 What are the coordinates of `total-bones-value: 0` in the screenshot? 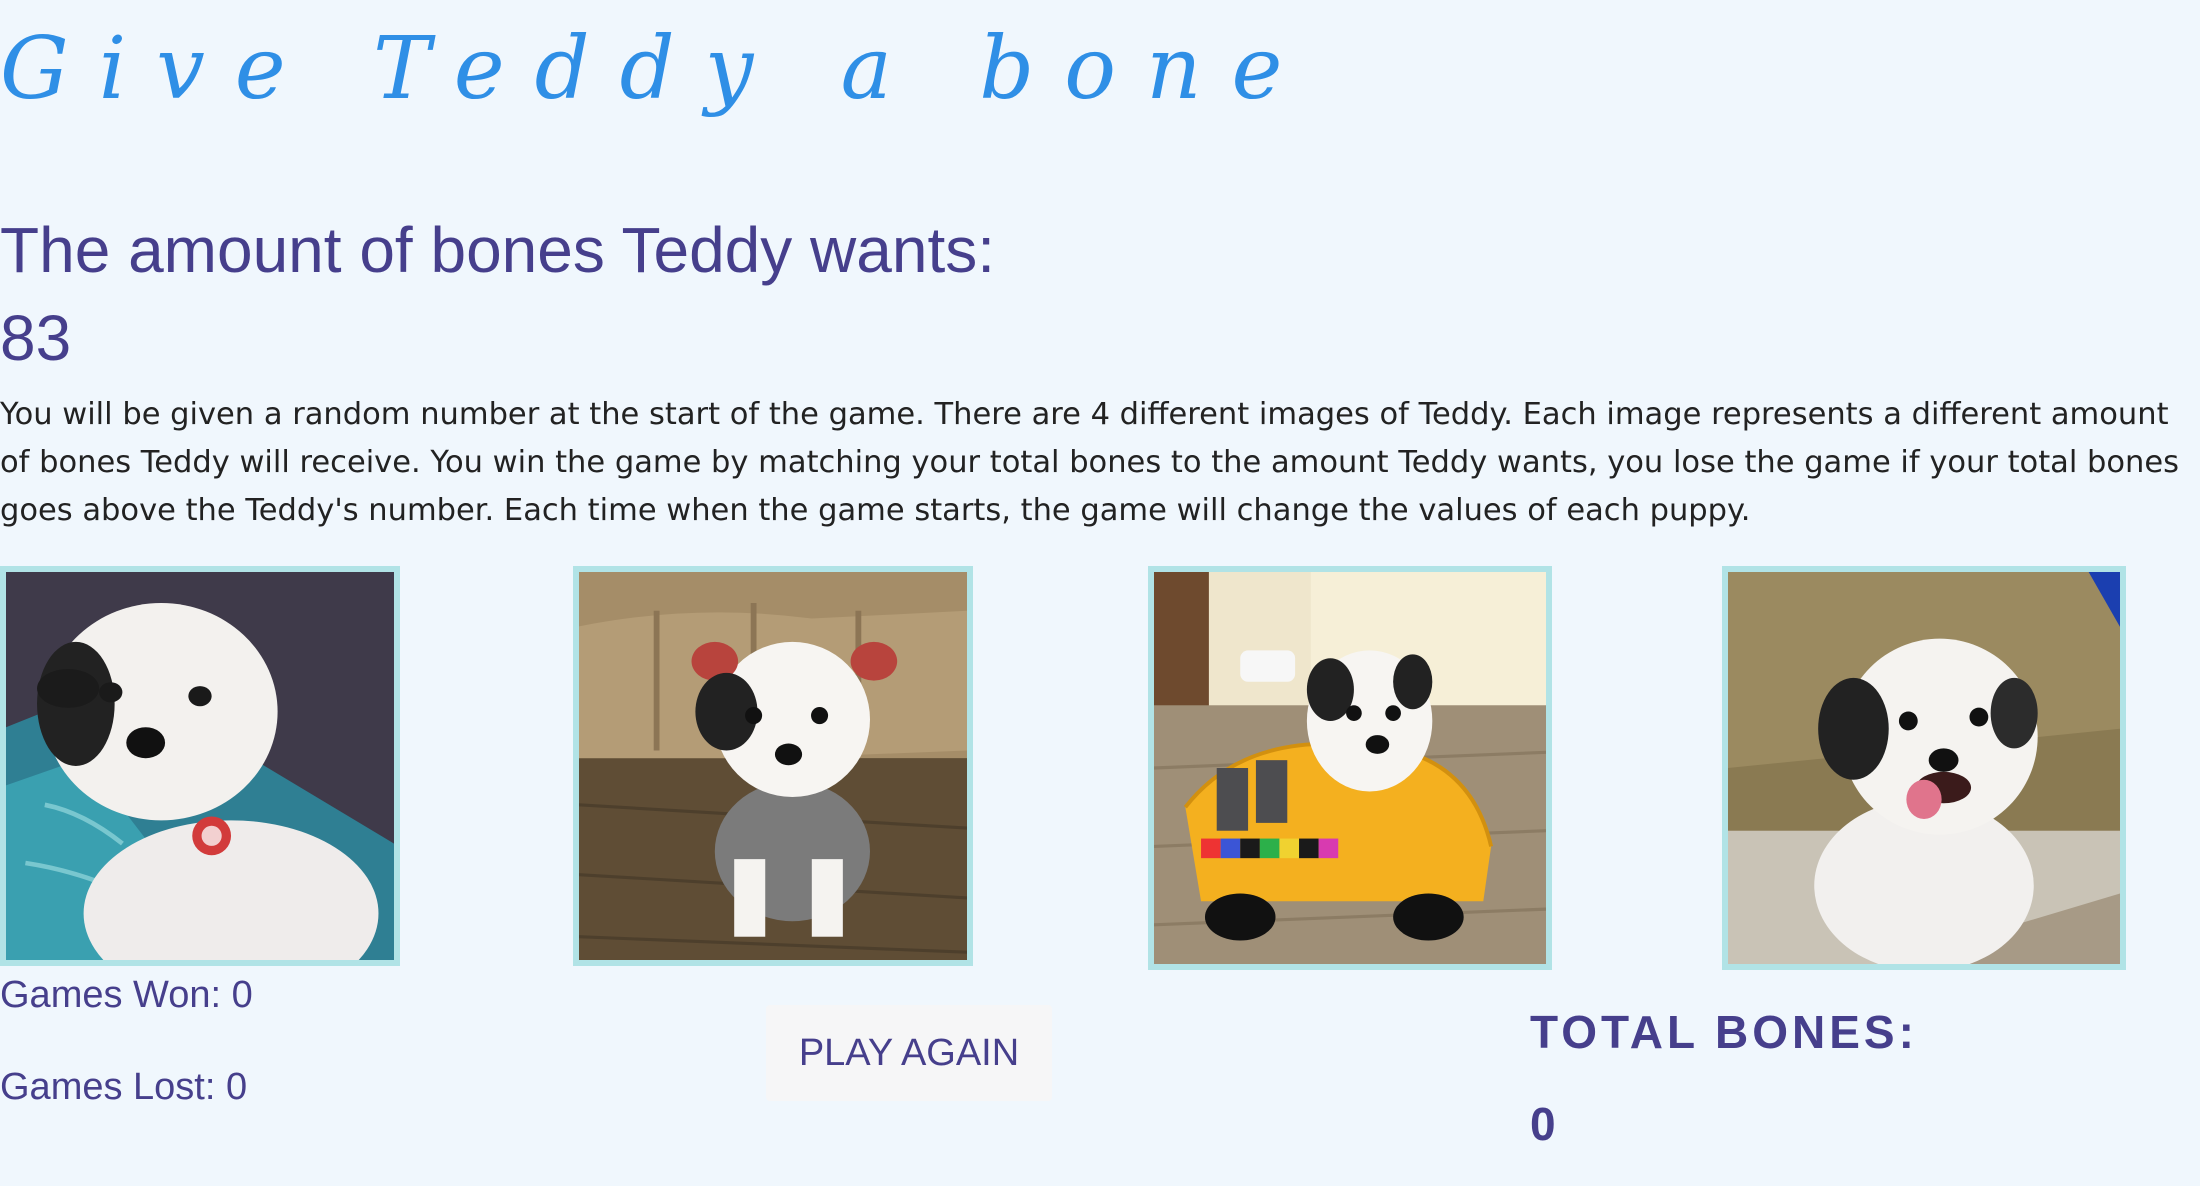 It's located at (1543, 1124).